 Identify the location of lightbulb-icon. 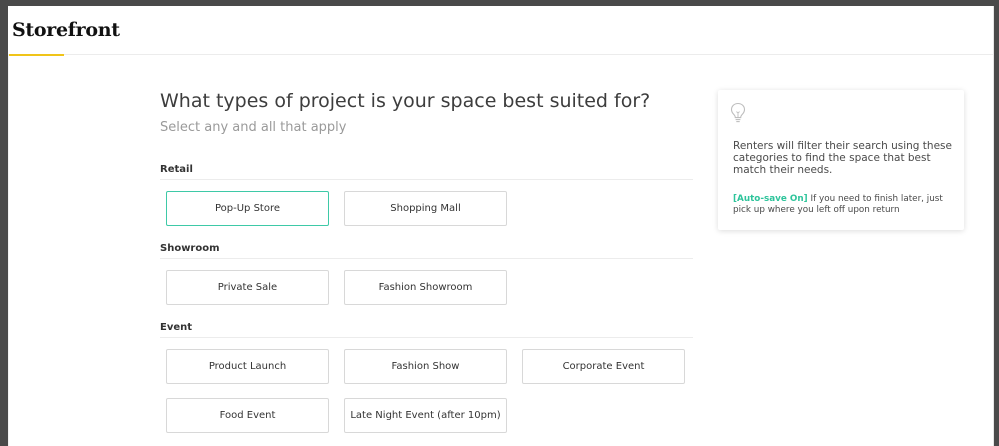
(738, 115).